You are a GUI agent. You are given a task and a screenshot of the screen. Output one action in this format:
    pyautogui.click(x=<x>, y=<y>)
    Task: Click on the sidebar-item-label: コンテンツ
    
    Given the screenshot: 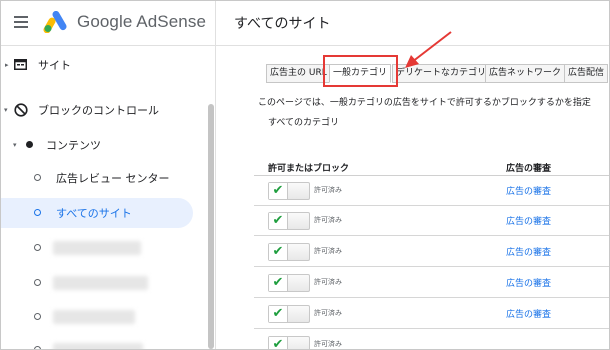 What is the action you would take?
    pyautogui.click(x=73, y=145)
    